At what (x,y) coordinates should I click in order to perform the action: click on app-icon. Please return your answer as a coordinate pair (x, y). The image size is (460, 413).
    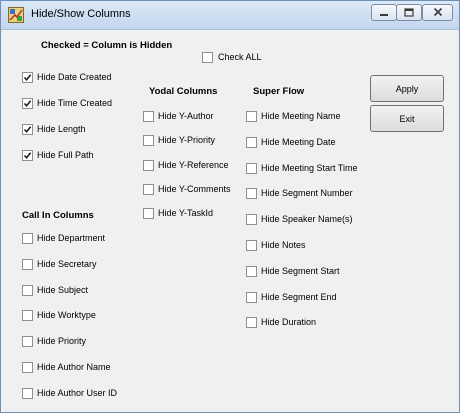
    Looking at the image, I should click on (16, 15).